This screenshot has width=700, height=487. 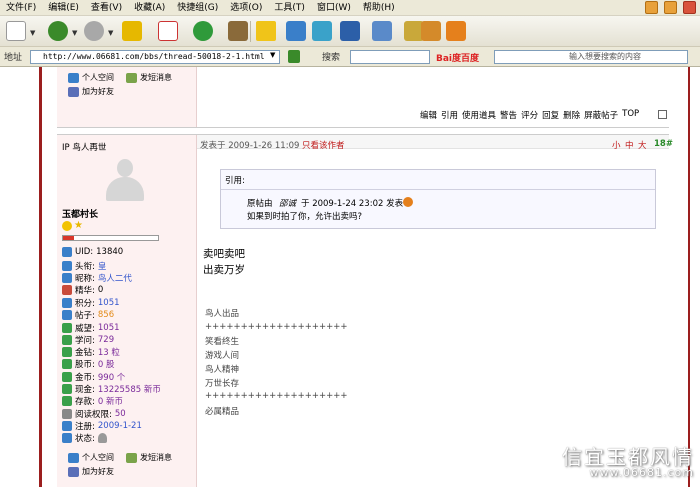 I want to click on signature-line: 游戏人间, so click(x=222, y=356).